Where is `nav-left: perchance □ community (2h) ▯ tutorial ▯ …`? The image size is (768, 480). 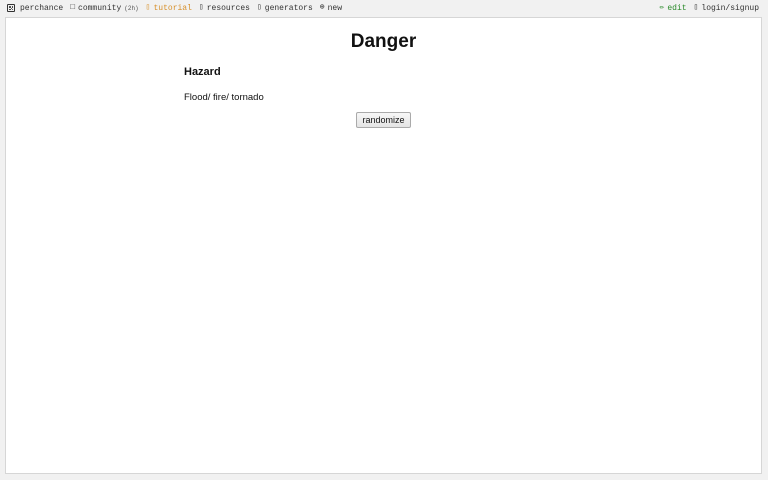
nav-left: perchance □ community (2h) ▯ tutorial ▯ … is located at coordinates (174, 8).